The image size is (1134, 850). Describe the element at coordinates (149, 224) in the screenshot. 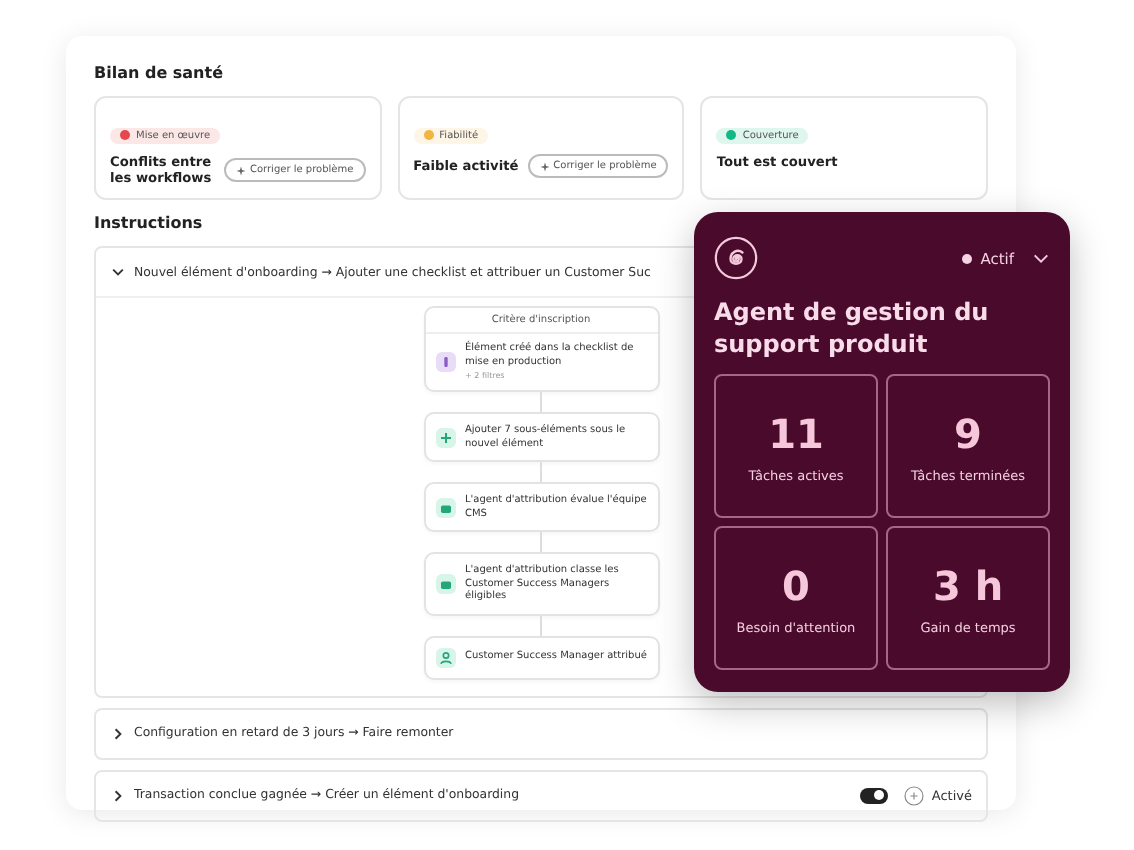

I see `section-title: Instructions` at that location.